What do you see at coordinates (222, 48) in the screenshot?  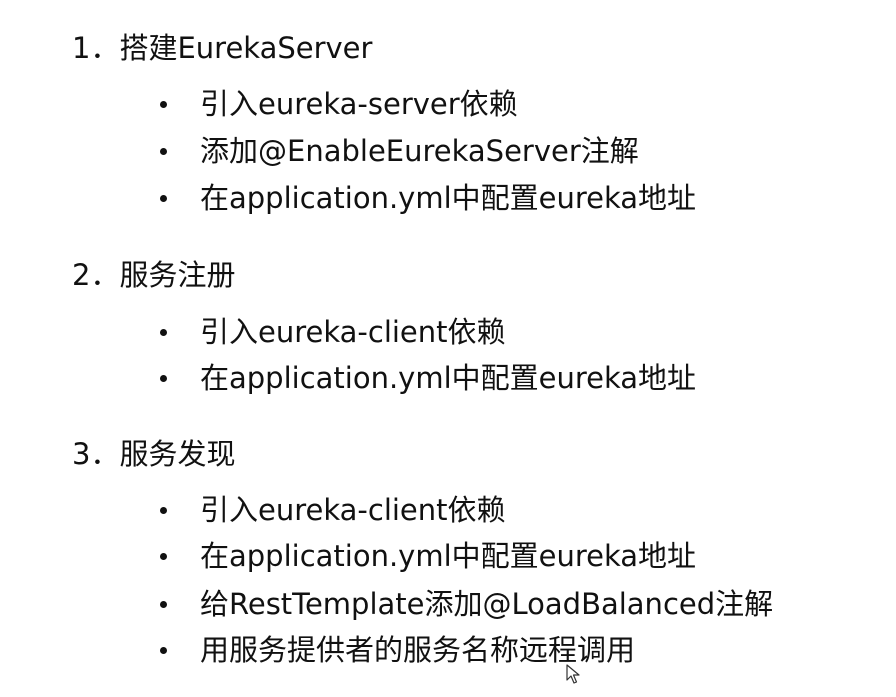 I see `section-title-1: 1．搭建EurekaServer` at bounding box center [222, 48].